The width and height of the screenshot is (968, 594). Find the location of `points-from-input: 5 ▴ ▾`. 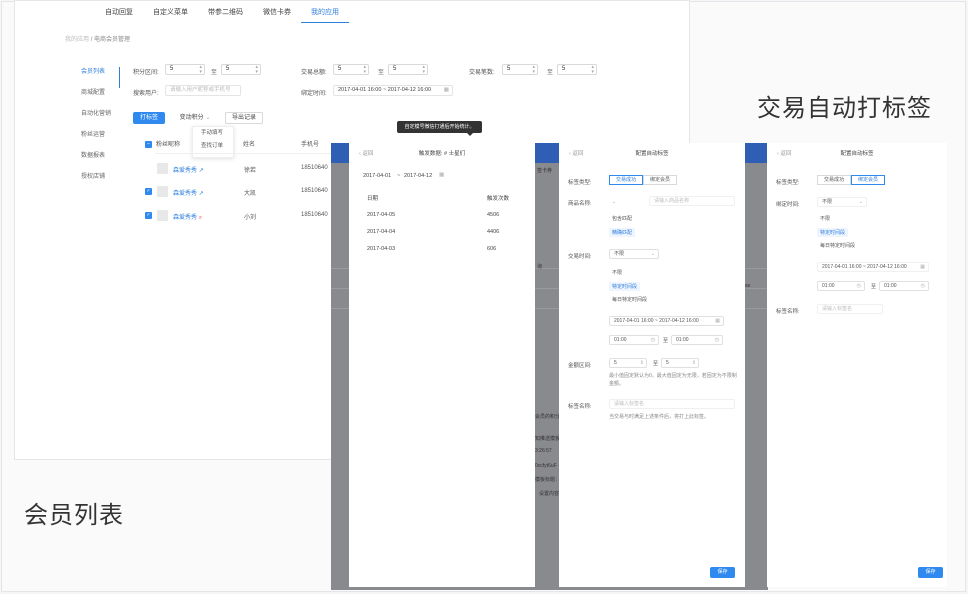

points-from-input: 5 ▴ ▾ is located at coordinates (185, 69).